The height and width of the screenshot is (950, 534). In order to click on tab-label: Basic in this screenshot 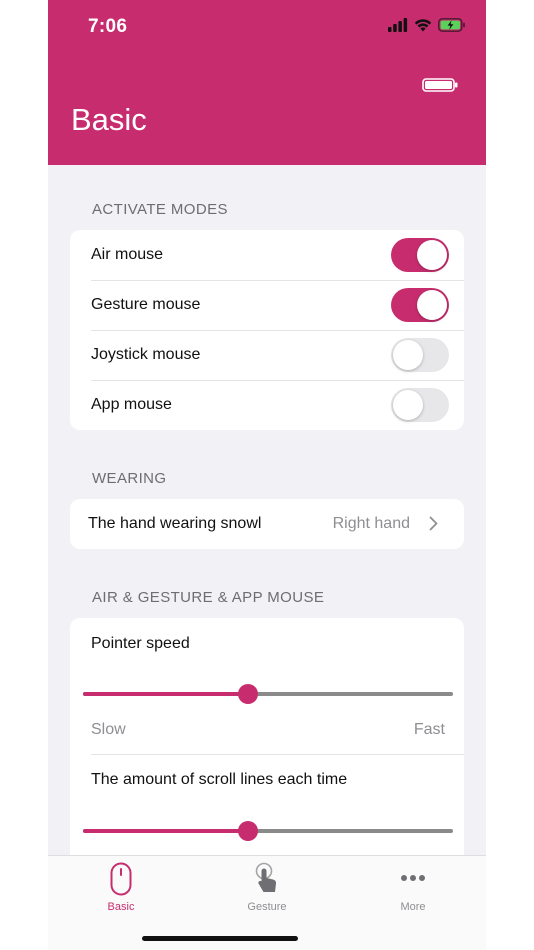, I will do `click(121, 907)`.